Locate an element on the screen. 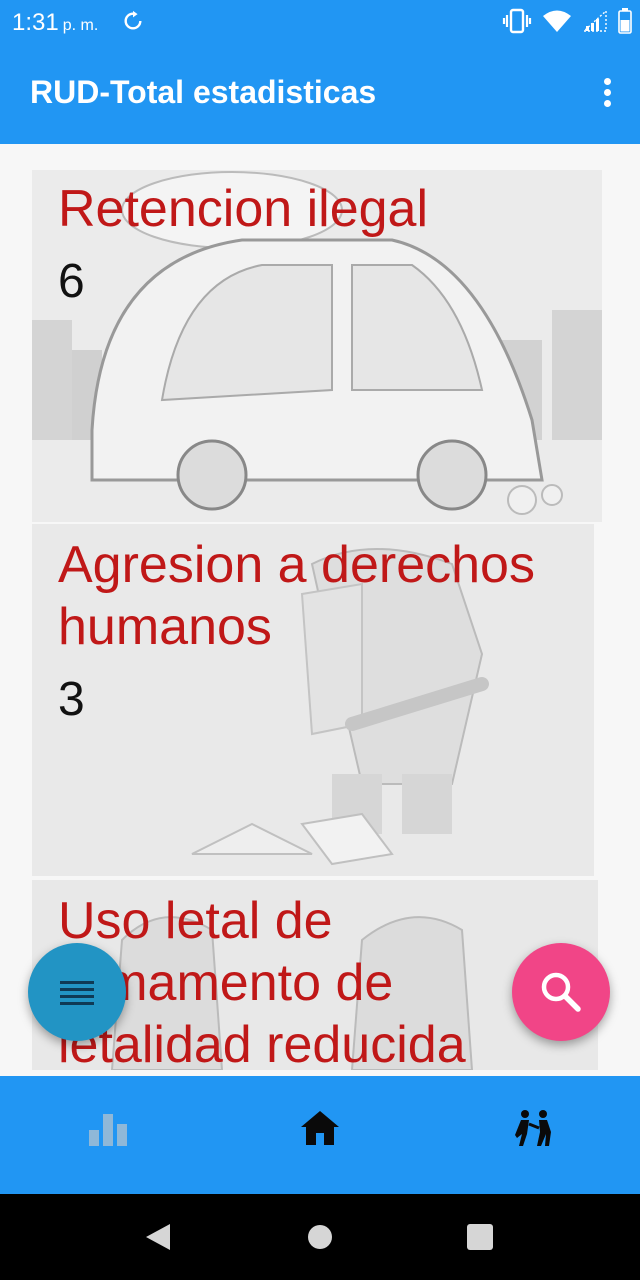 The height and width of the screenshot is (1280, 640). wifi-icon is located at coordinates (557, 21).